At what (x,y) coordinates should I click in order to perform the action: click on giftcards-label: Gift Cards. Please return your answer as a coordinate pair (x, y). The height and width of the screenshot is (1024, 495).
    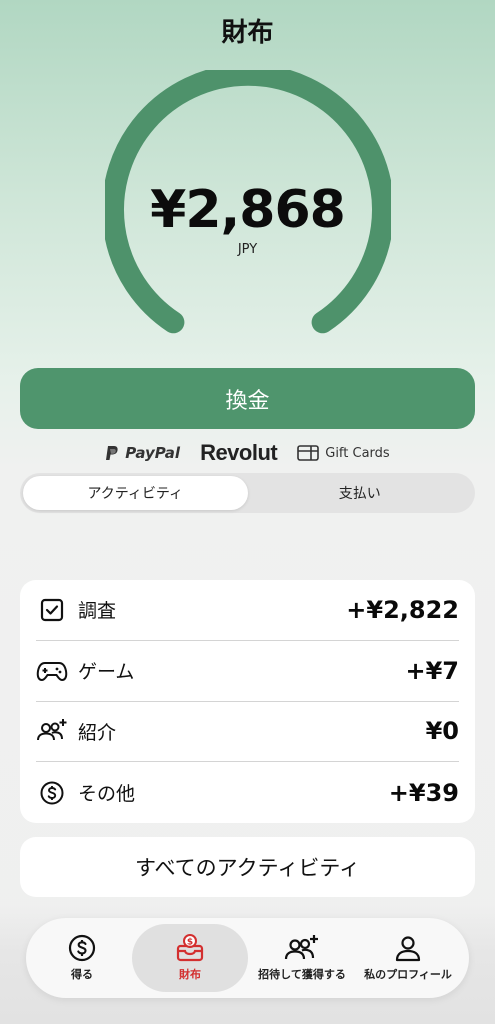
    Looking at the image, I should click on (357, 453).